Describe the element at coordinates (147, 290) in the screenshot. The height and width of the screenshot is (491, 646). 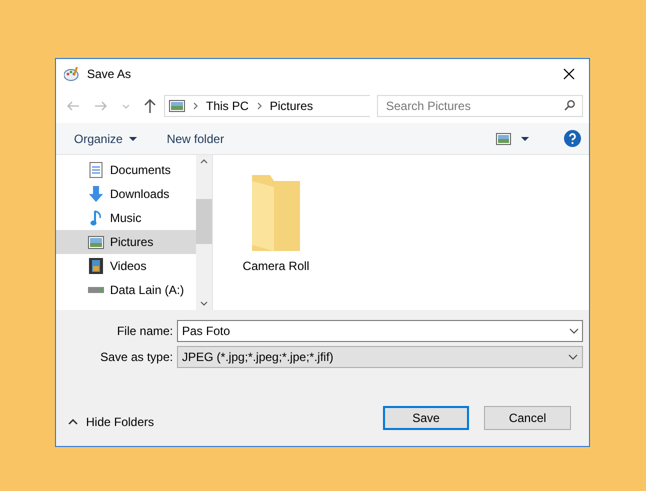
I see `sidebar-label: Data Lain (A:)` at that location.